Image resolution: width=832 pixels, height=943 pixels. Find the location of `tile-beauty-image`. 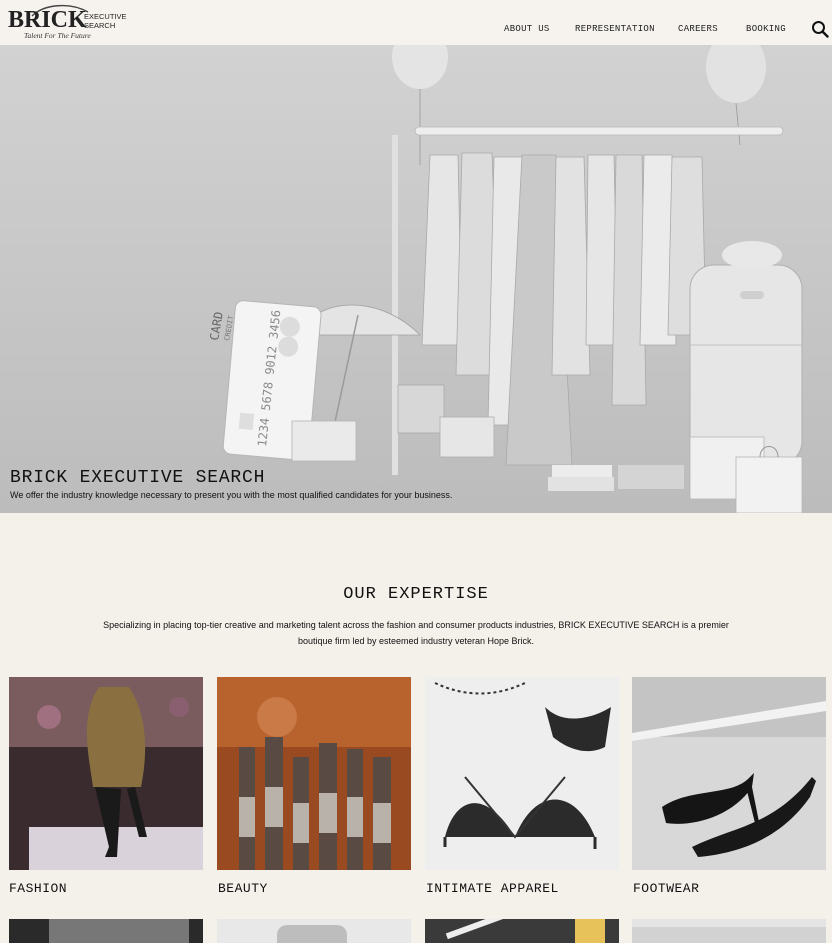

tile-beauty-image is located at coordinates (314, 773).